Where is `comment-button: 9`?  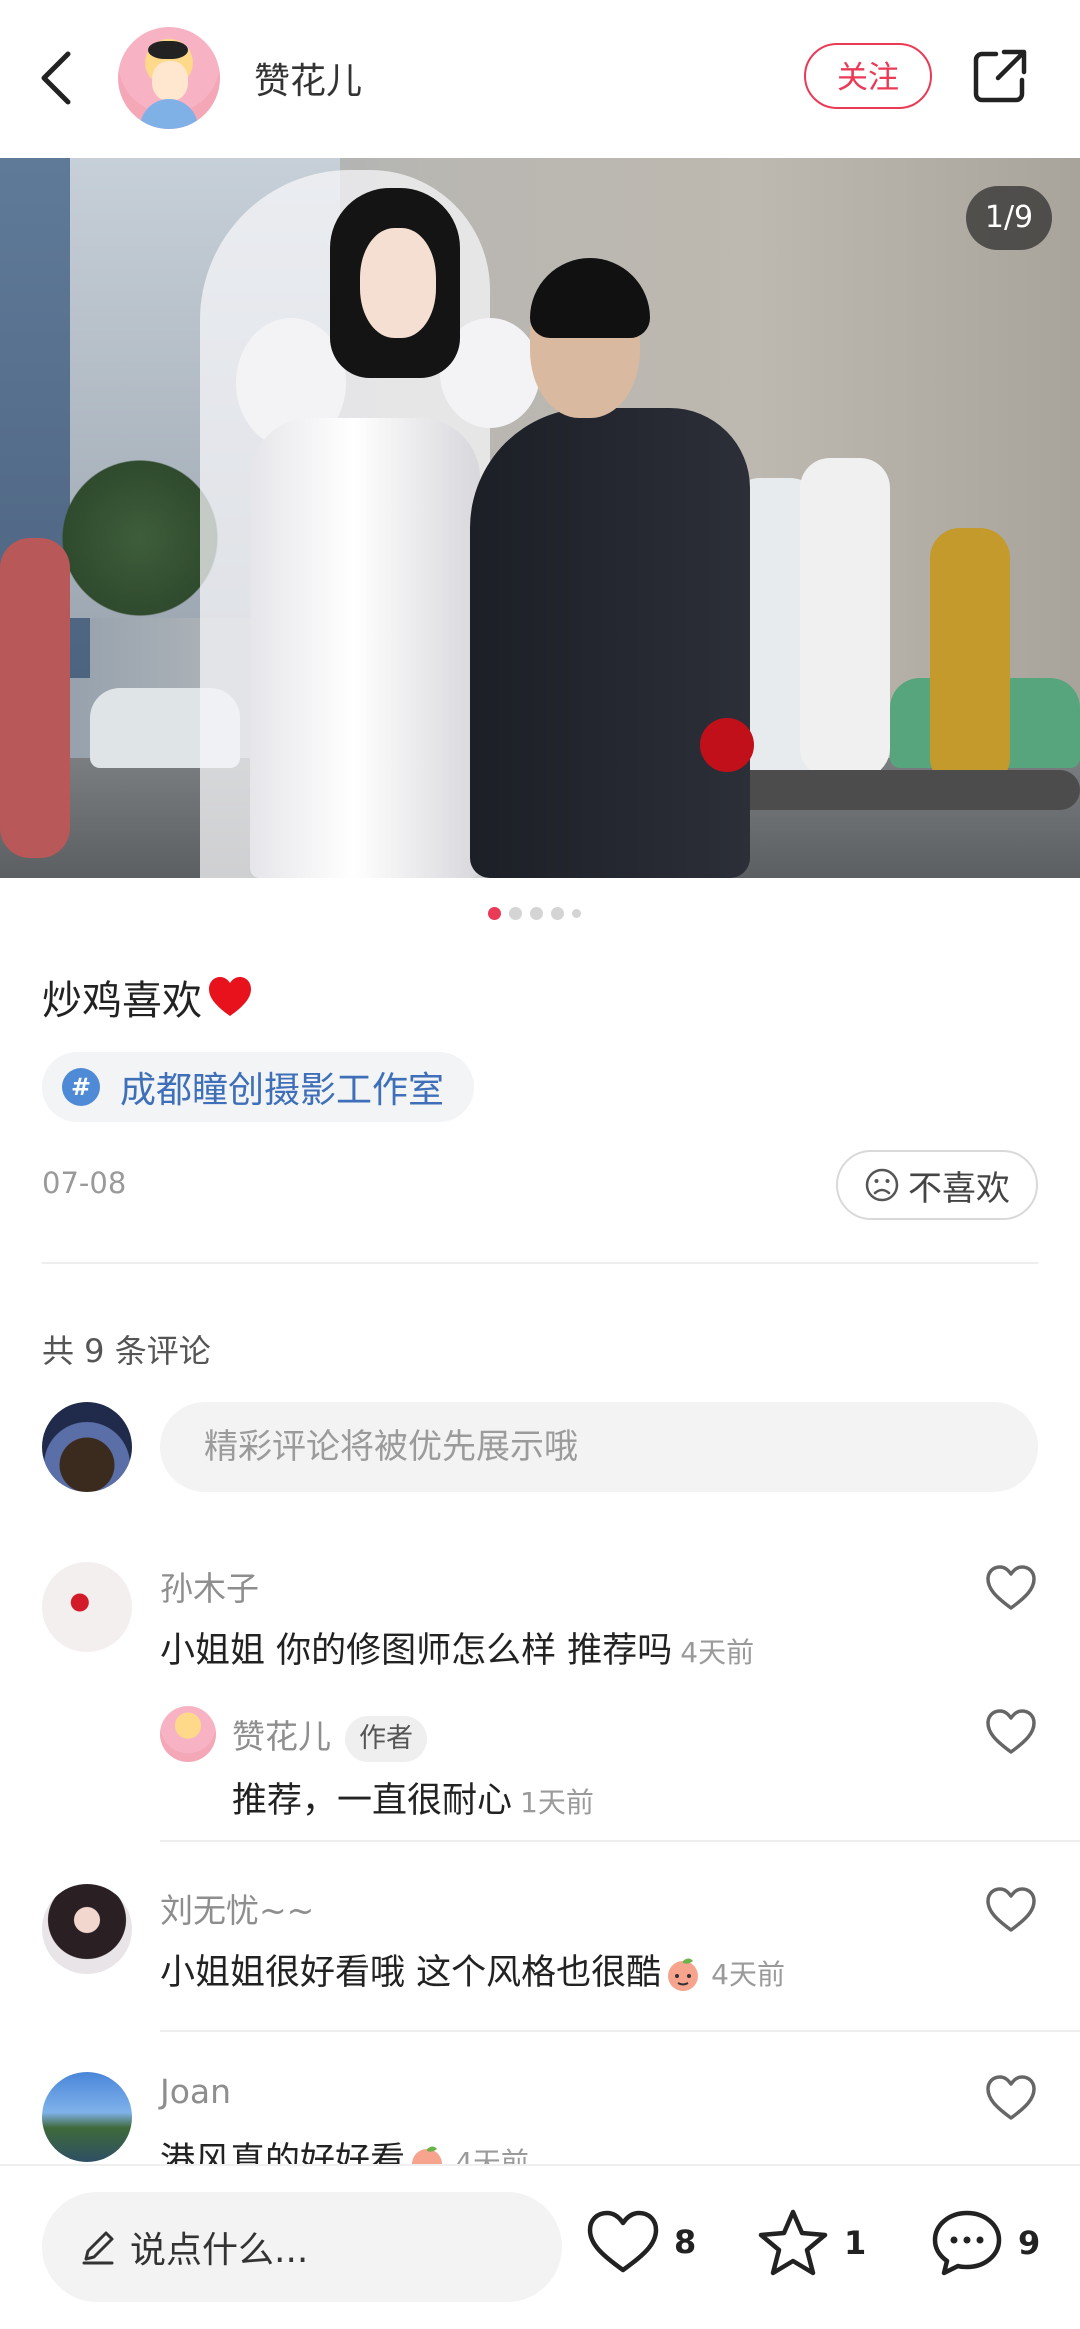
comment-button: 9 is located at coordinates (985, 2243).